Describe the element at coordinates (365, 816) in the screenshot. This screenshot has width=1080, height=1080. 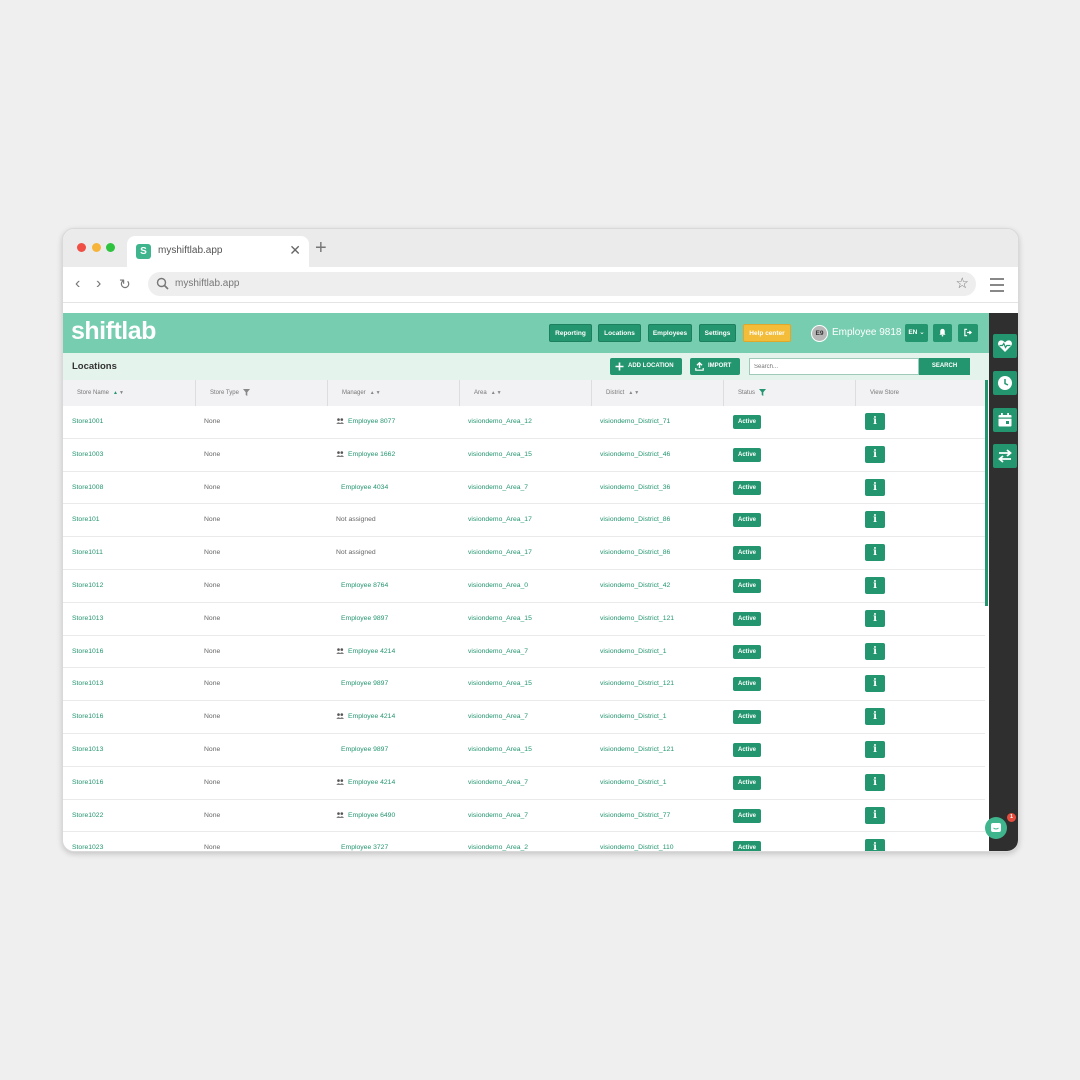
I see `manager-cell: Employee 6490` at that location.